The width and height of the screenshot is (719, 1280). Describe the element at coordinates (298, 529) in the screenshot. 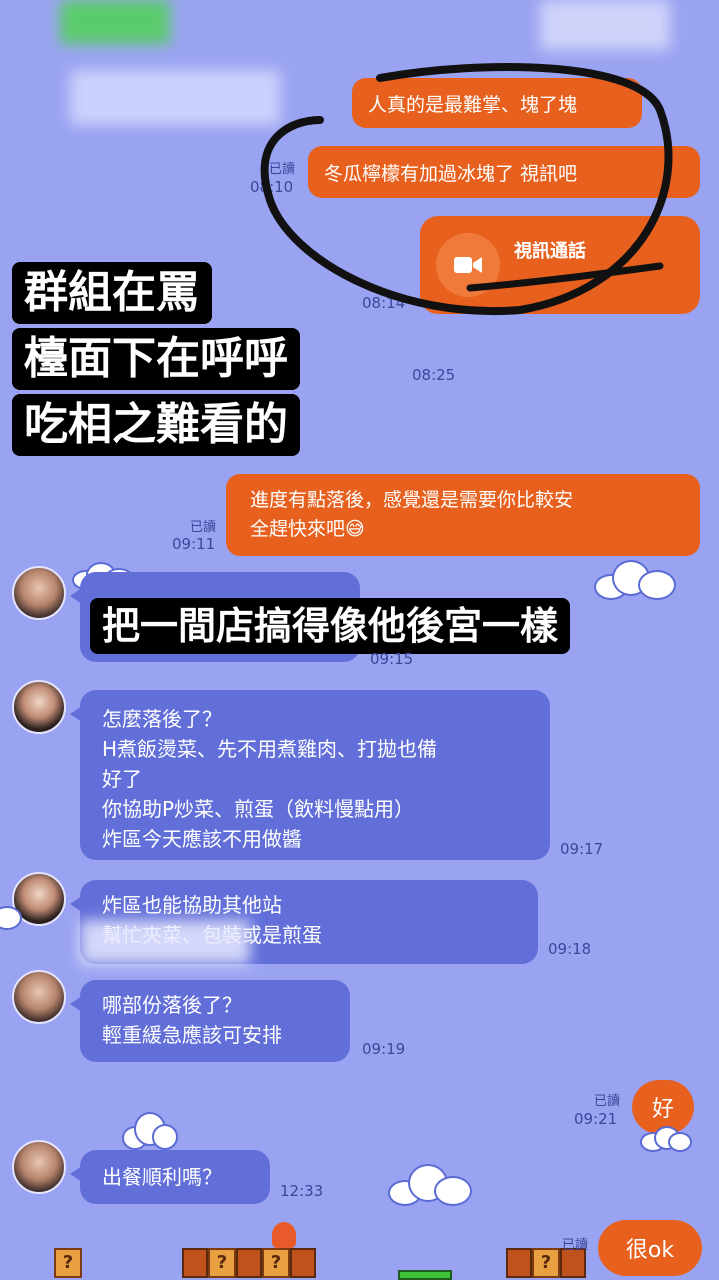

I see `message-text-line2: 全趕快來吧` at that location.